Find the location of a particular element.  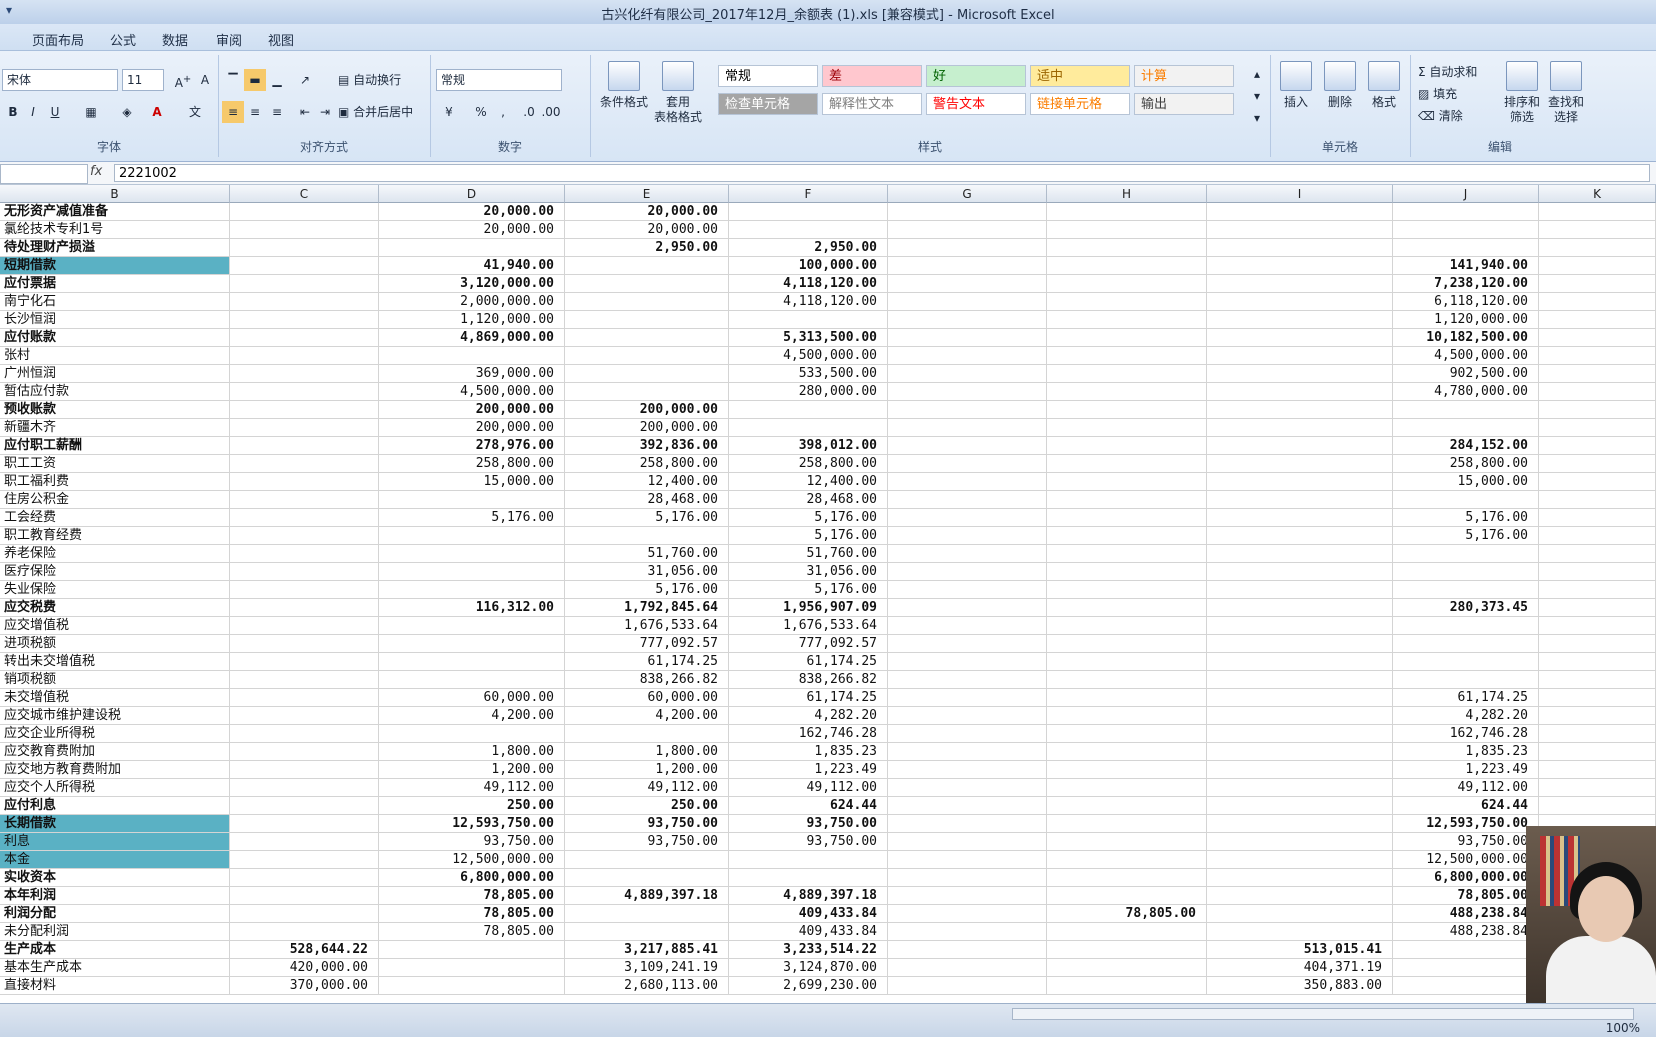

cell-d: 258,800.00 is located at coordinates (472, 463).